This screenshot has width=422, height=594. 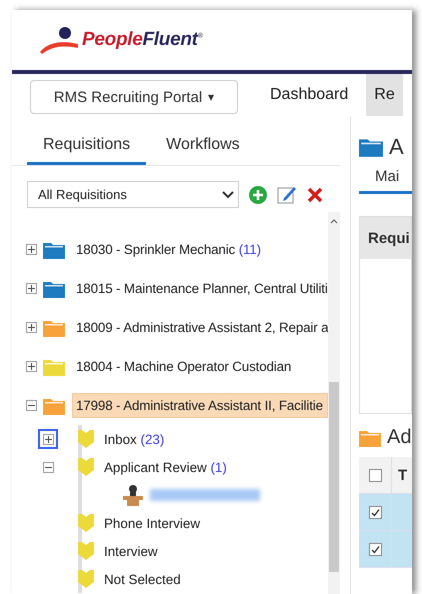 What do you see at coordinates (315, 194) in the screenshot?
I see `delete-icon` at bounding box center [315, 194].